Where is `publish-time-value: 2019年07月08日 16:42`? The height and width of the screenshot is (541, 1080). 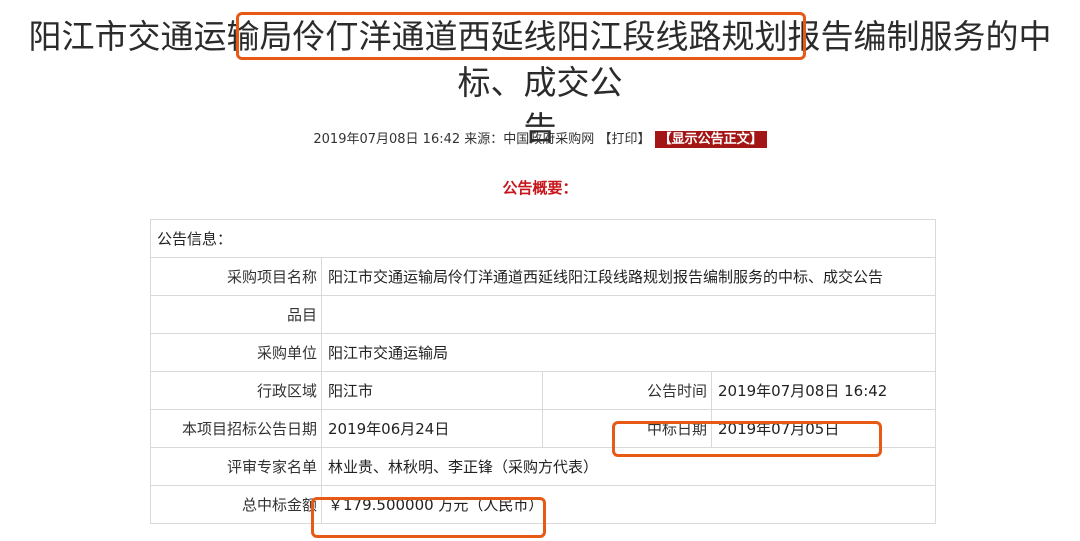 publish-time-value: 2019年07月08日 16:42 is located at coordinates (823, 390).